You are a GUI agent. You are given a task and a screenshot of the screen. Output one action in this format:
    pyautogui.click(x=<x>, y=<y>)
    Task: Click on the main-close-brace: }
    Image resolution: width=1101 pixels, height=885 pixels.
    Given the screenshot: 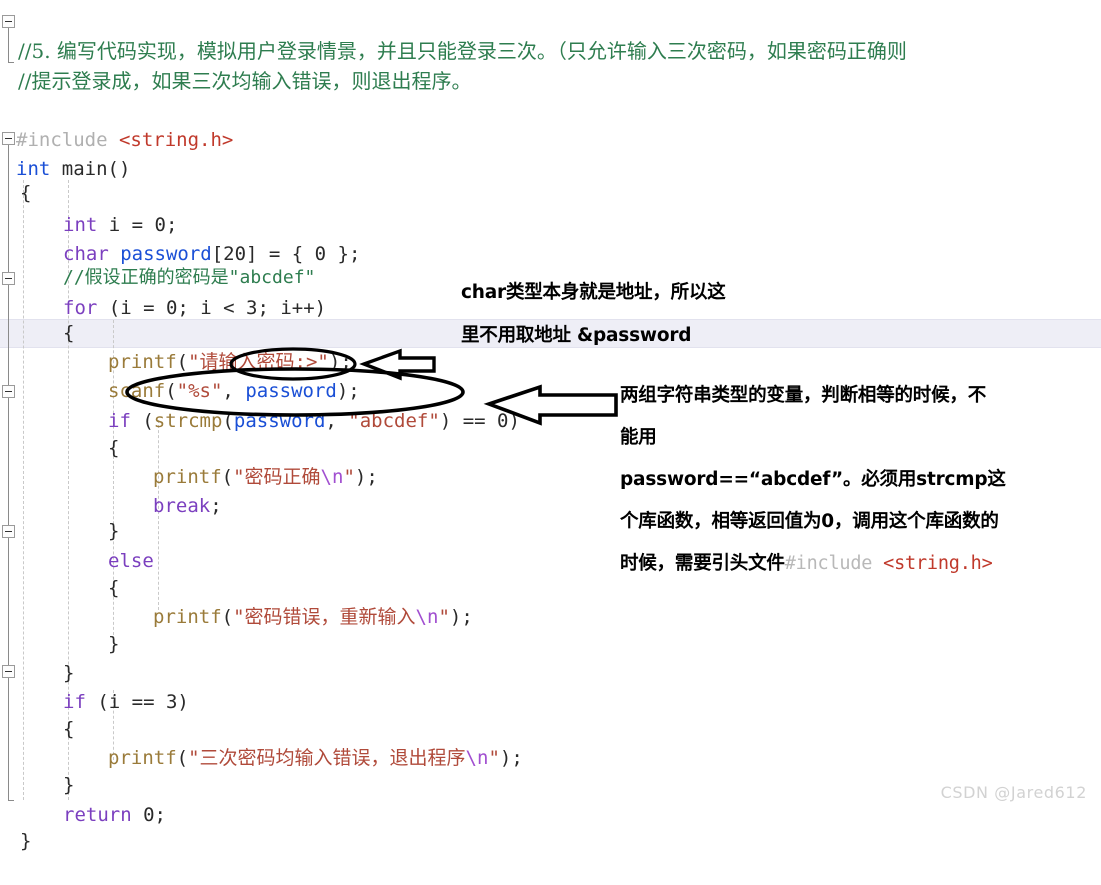 What is the action you would take?
    pyautogui.click(x=26, y=841)
    